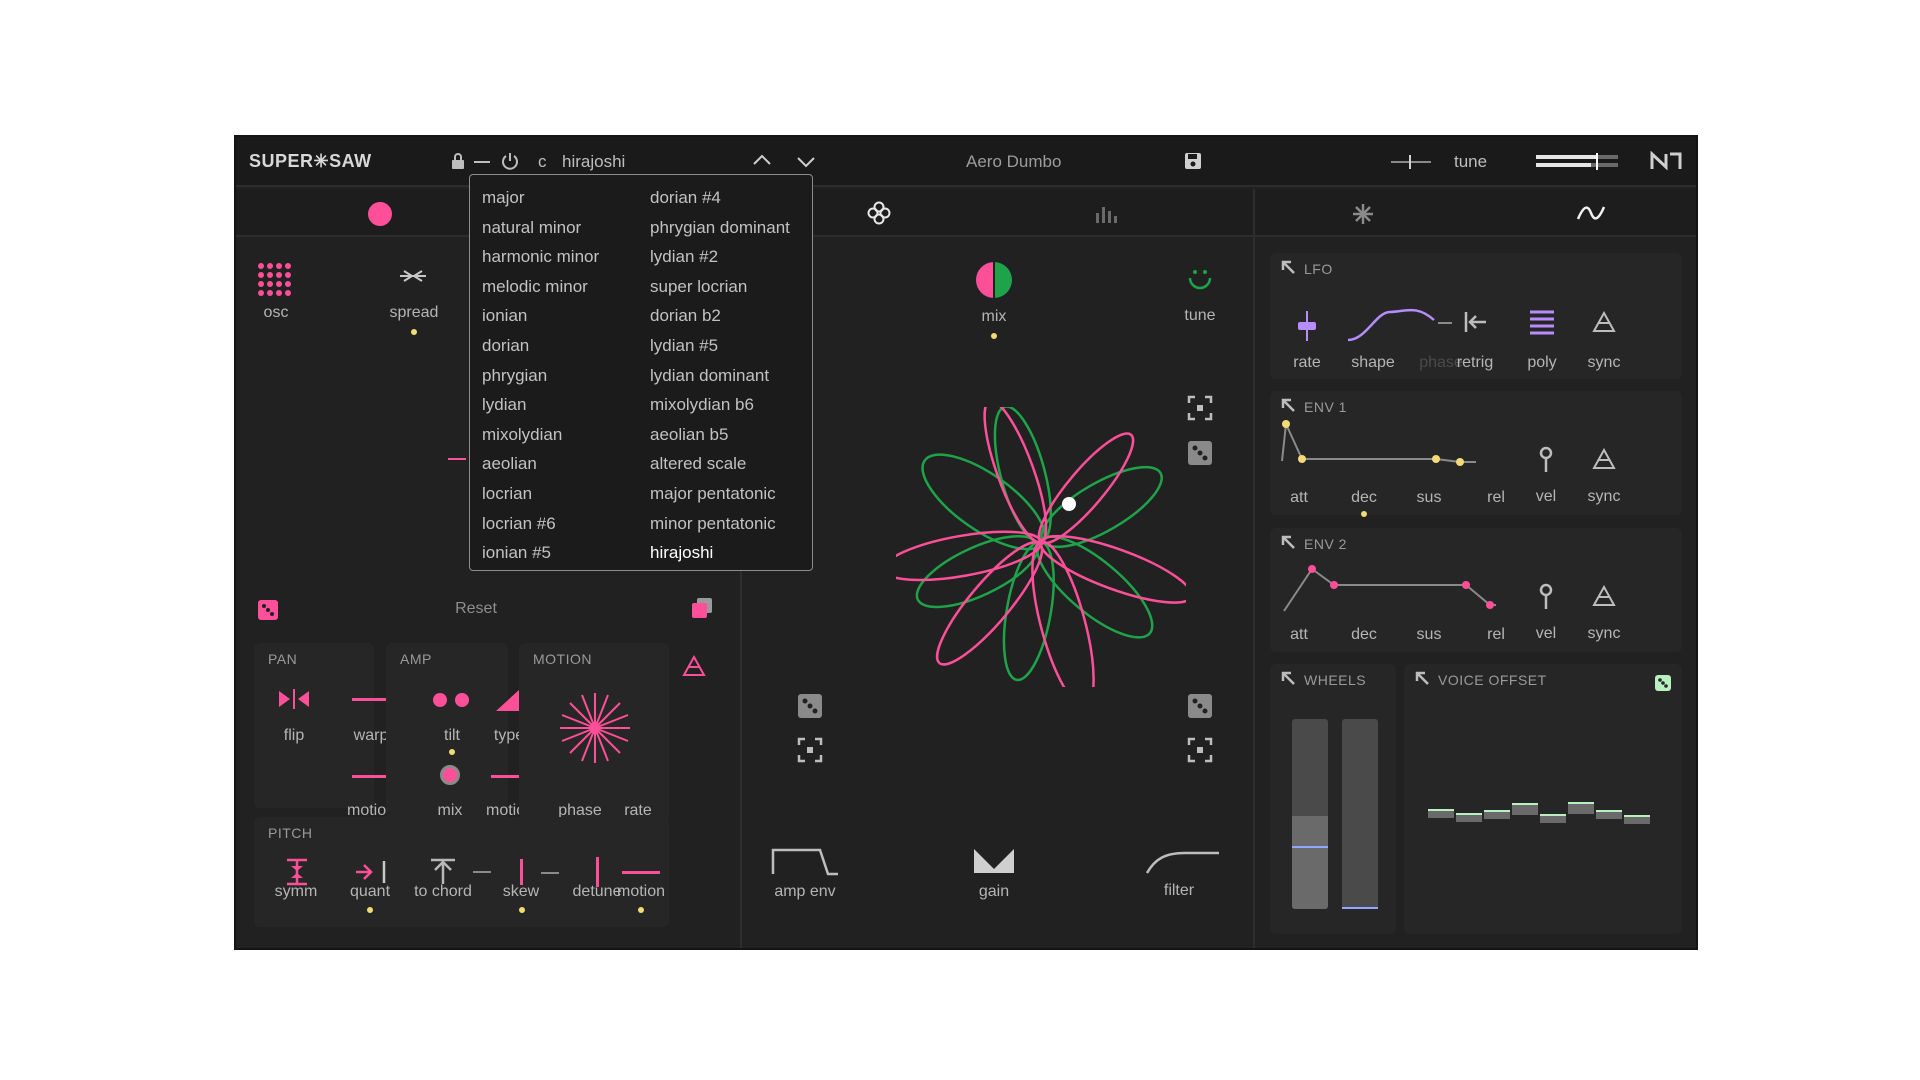 The height and width of the screenshot is (1080, 1920). Describe the element at coordinates (457, 459) in the screenshot. I see `pink-marker` at that location.